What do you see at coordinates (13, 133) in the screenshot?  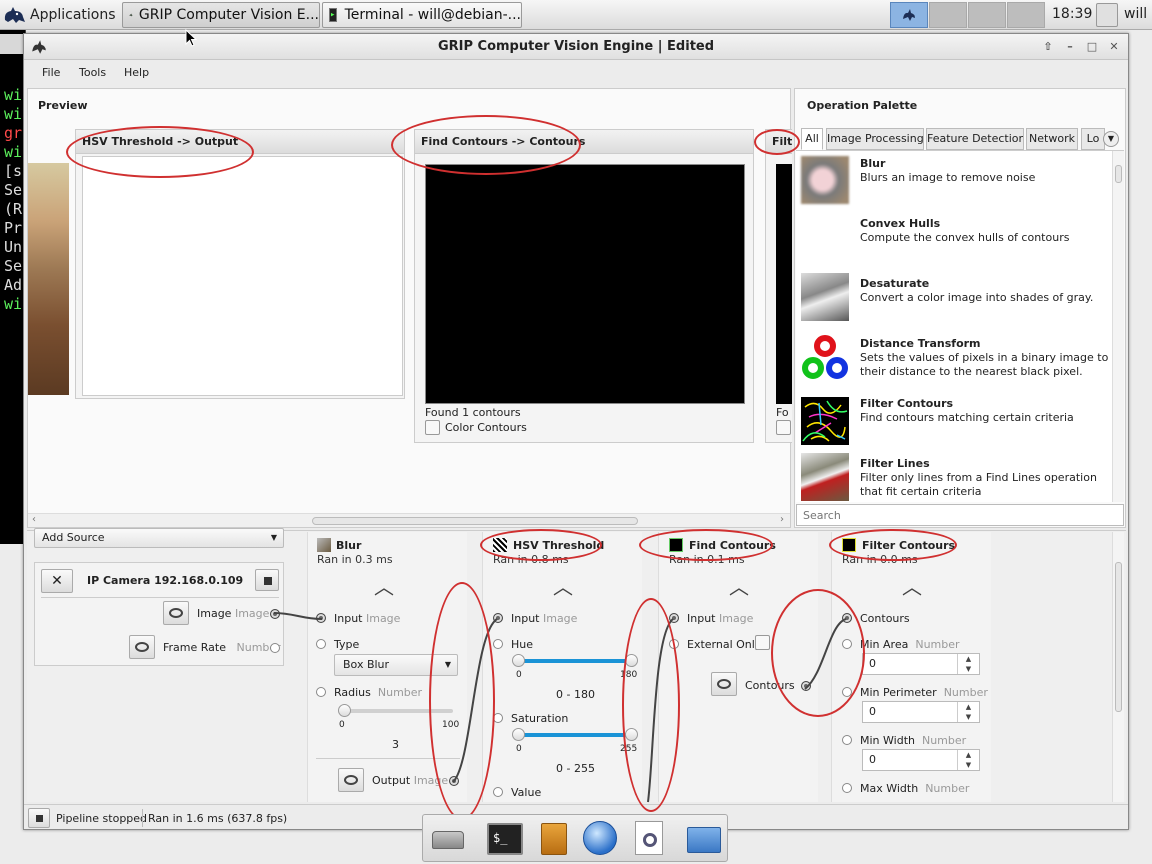 I see `terminal-line: gr` at bounding box center [13, 133].